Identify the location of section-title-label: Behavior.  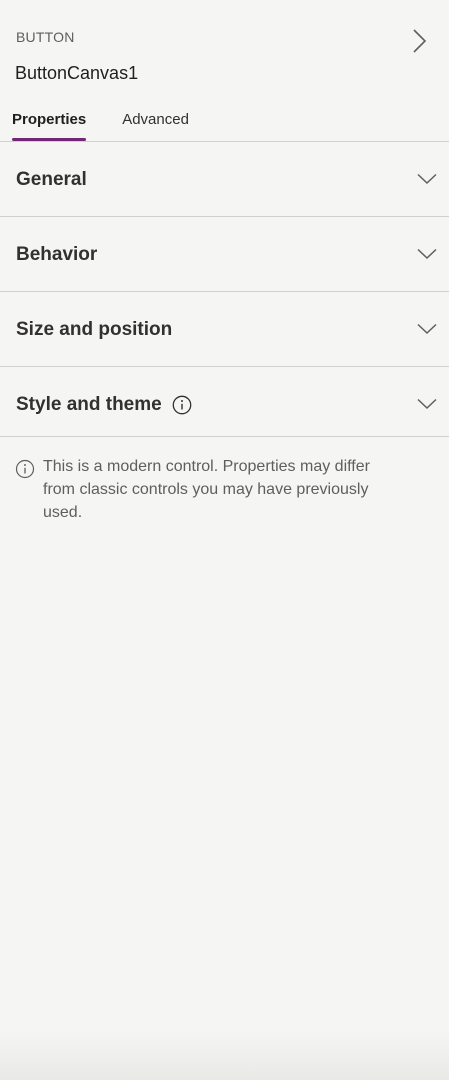
(57, 254).